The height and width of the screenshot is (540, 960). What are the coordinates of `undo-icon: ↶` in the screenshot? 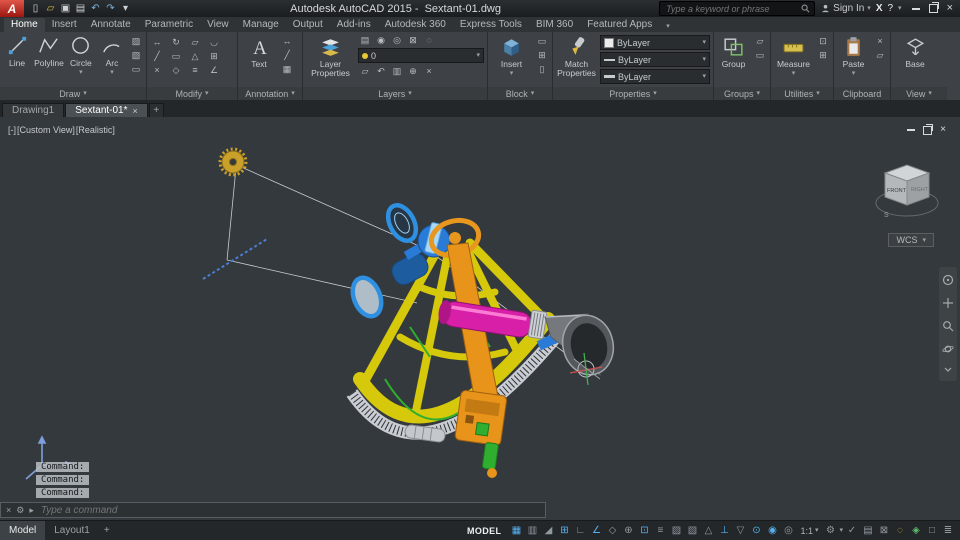 It's located at (95, 8).